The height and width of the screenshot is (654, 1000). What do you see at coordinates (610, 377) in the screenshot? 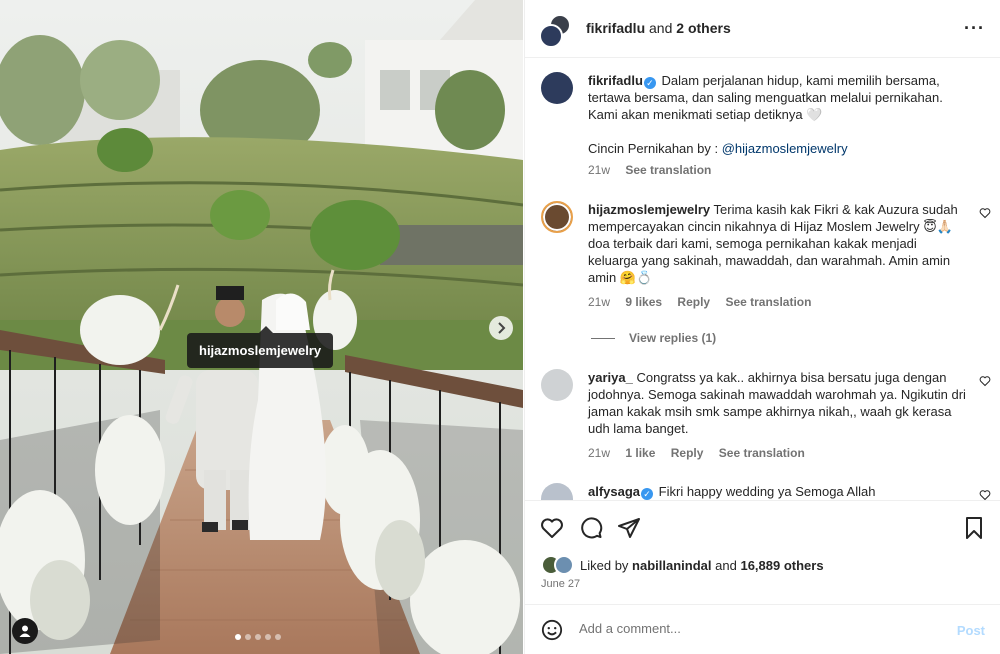
I see `comment-username: yariya_` at bounding box center [610, 377].